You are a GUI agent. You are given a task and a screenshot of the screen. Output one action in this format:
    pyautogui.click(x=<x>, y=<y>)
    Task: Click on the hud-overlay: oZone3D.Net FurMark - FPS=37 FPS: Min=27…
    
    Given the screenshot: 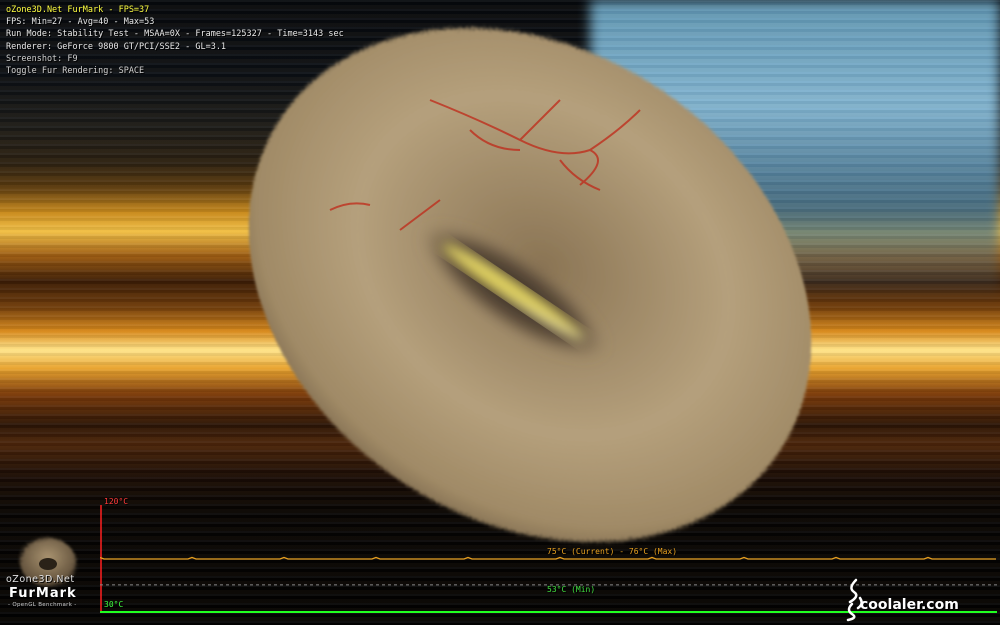 What is the action you would take?
    pyautogui.click(x=175, y=40)
    